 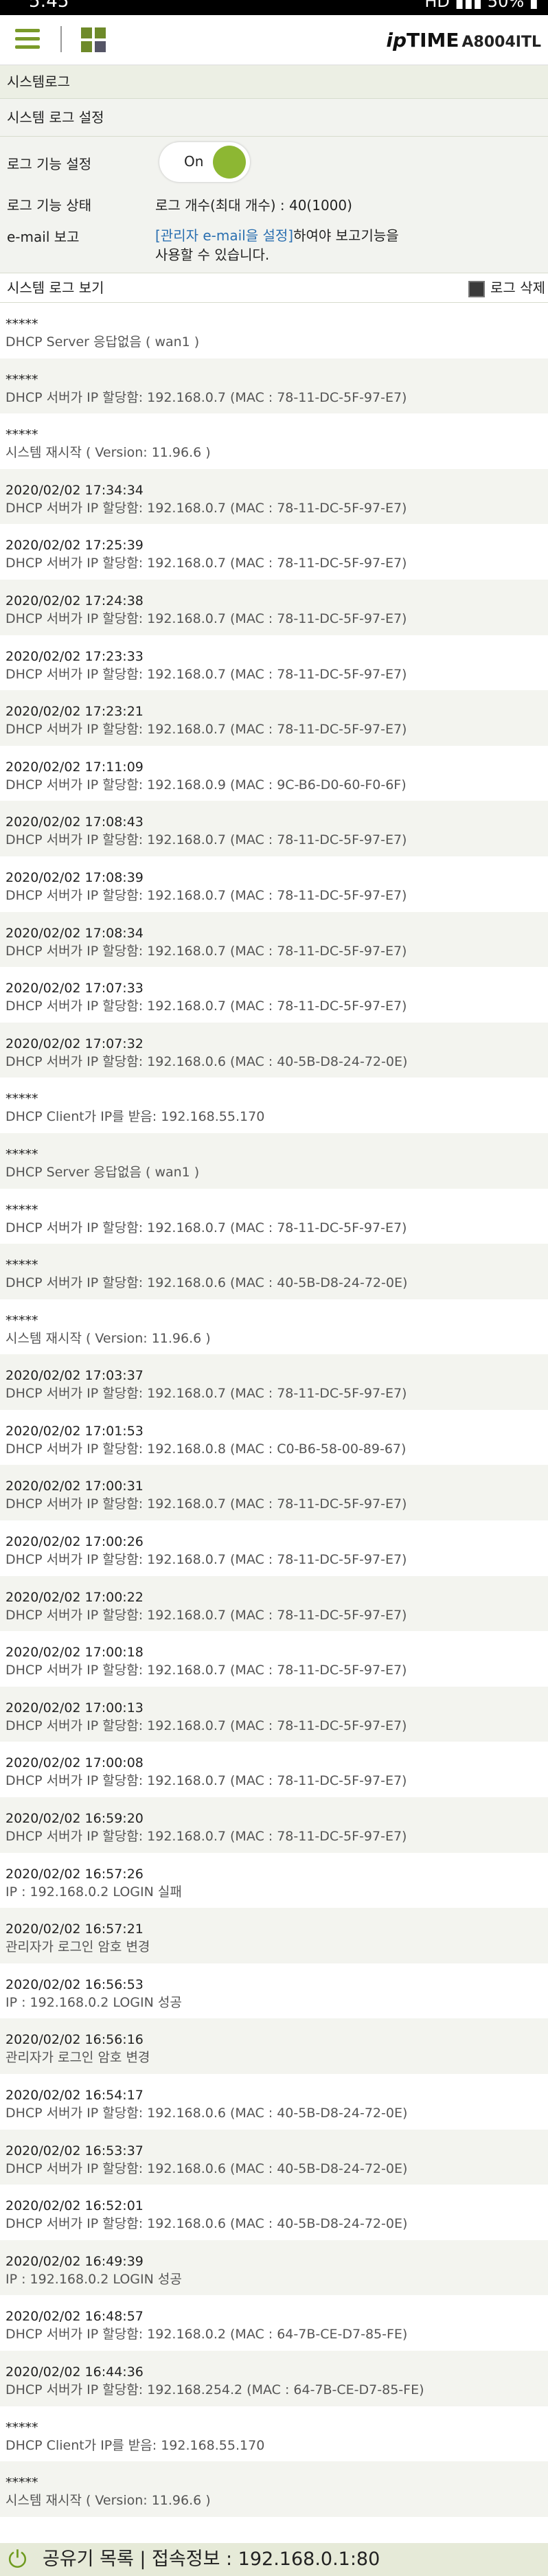 I want to click on log-timestamp: 2020/02/02 16:52:01, so click(x=74, y=2206).